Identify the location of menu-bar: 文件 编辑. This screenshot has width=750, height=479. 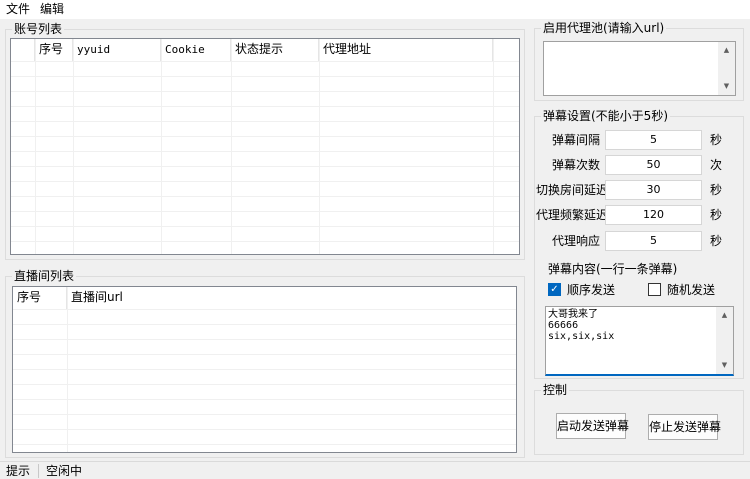
(375, 9).